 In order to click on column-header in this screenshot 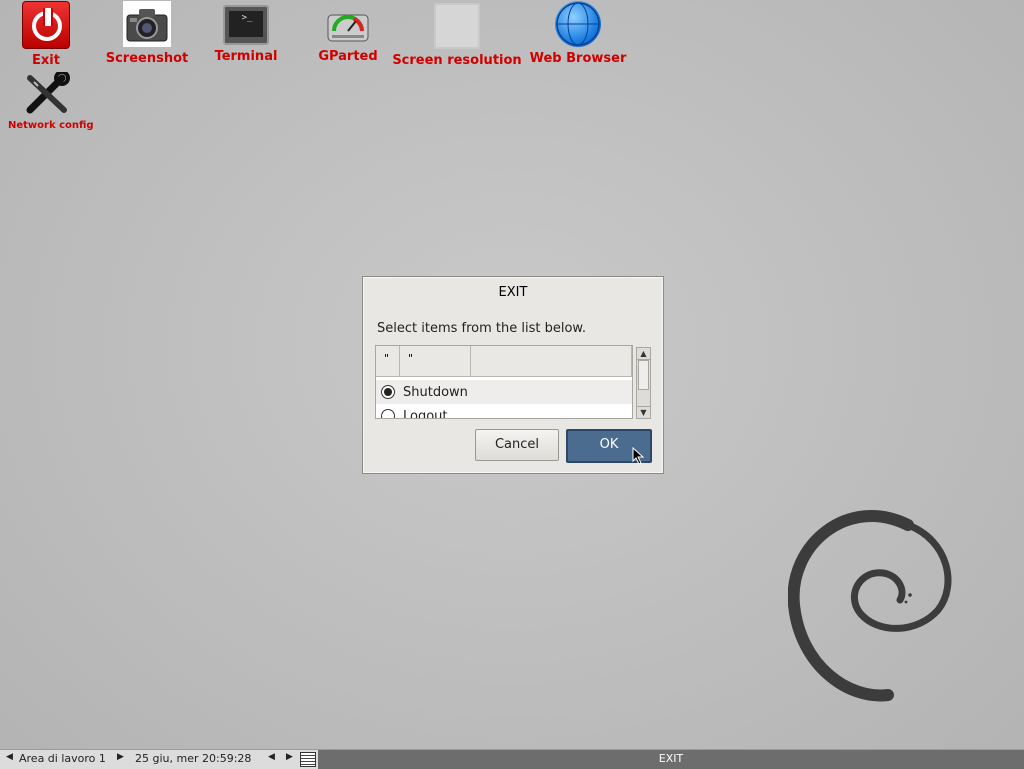, I will do `click(551, 361)`.